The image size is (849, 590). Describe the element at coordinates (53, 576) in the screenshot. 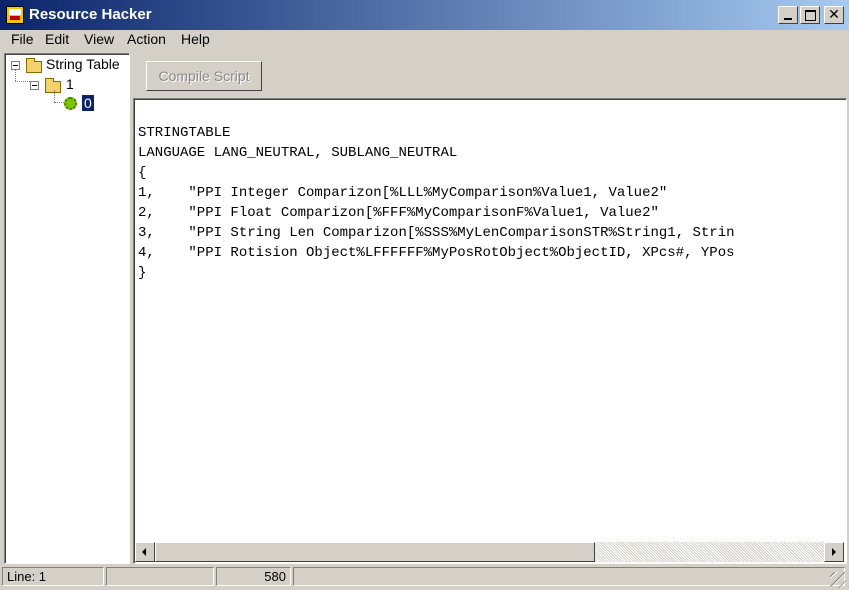

I see `status-line: Line: 1` at that location.